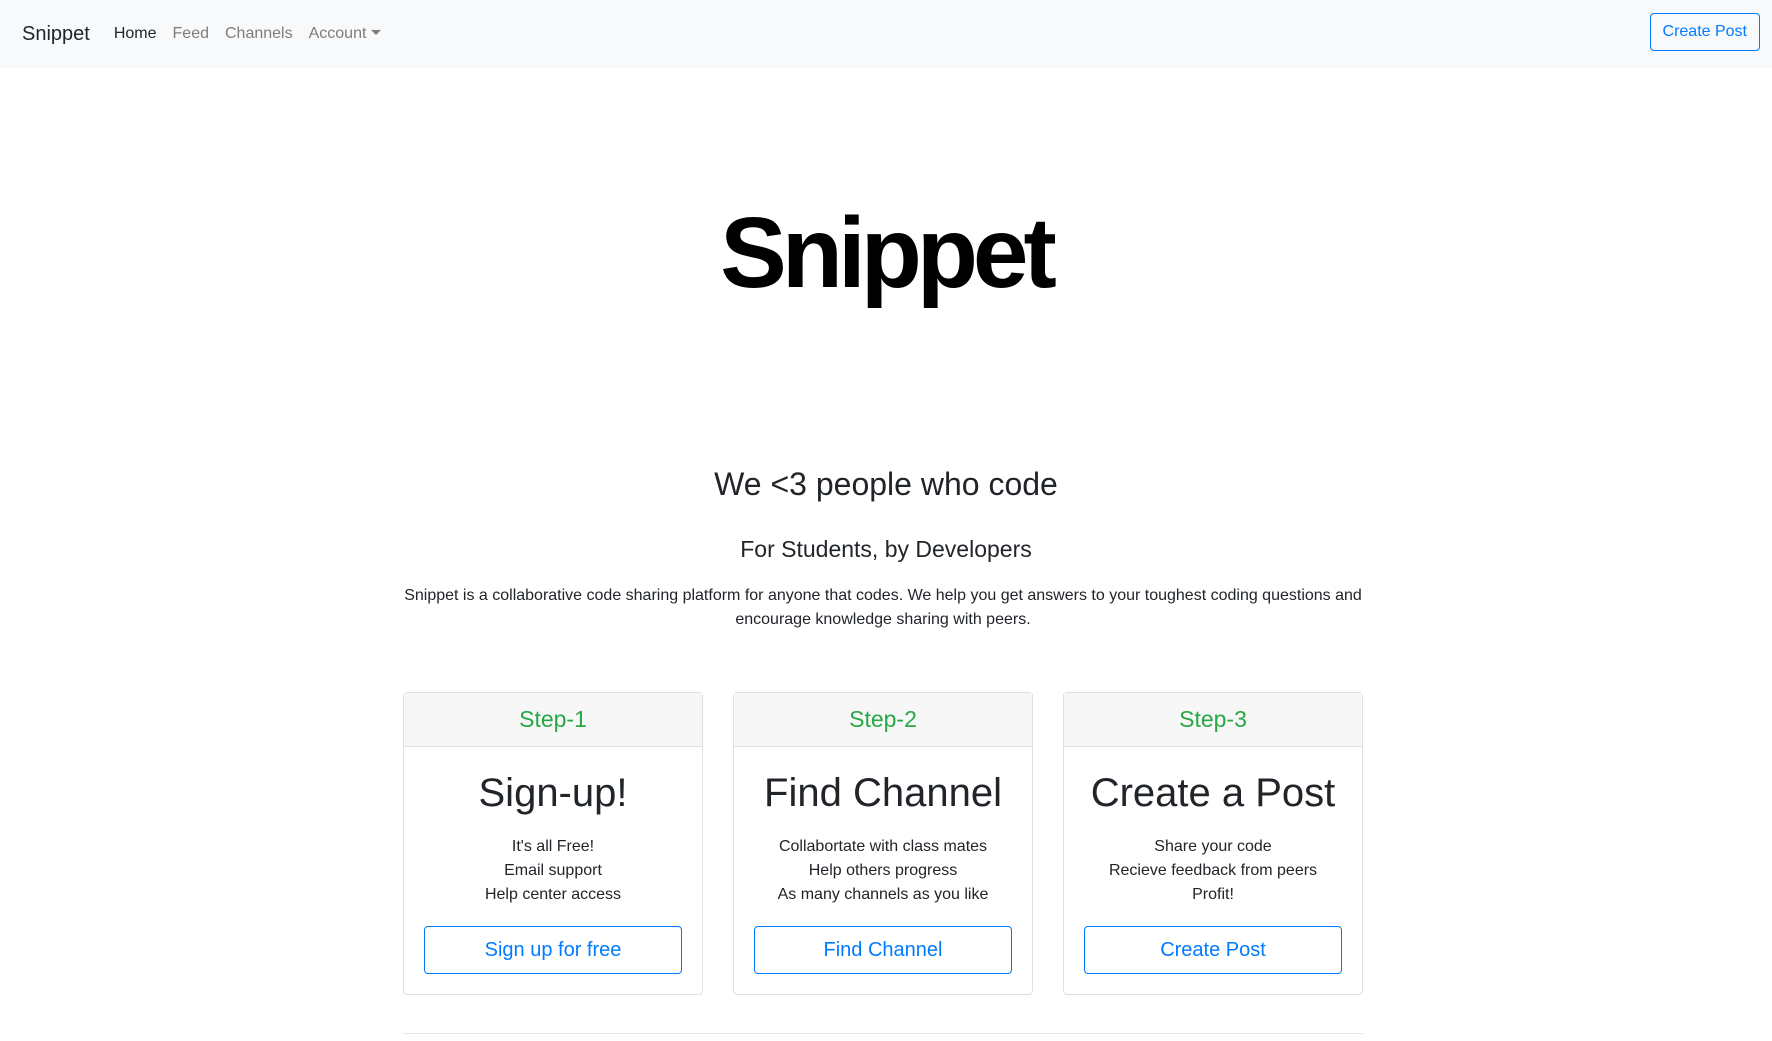 The image size is (1772, 1041). Describe the element at coordinates (1213, 793) in the screenshot. I see `step-card-title: Create a Post` at that location.